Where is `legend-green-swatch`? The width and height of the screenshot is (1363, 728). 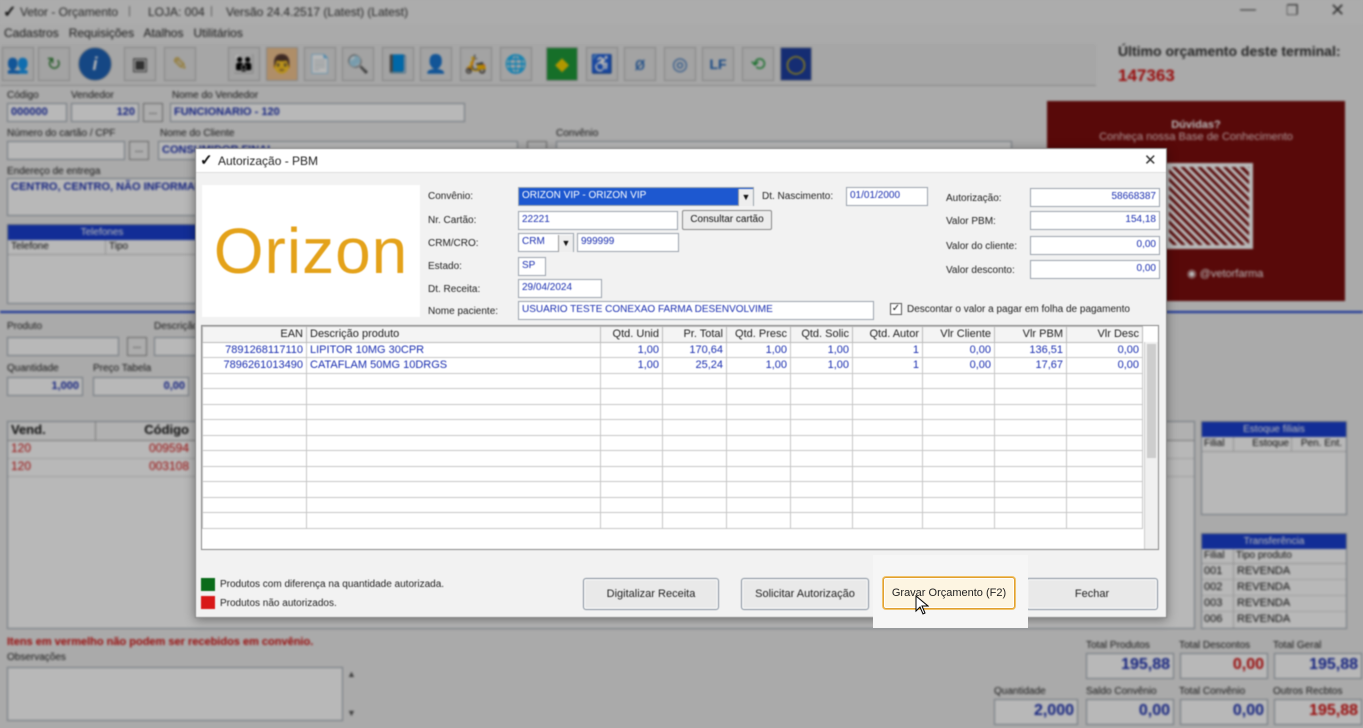 legend-green-swatch is located at coordinates (208, 584).